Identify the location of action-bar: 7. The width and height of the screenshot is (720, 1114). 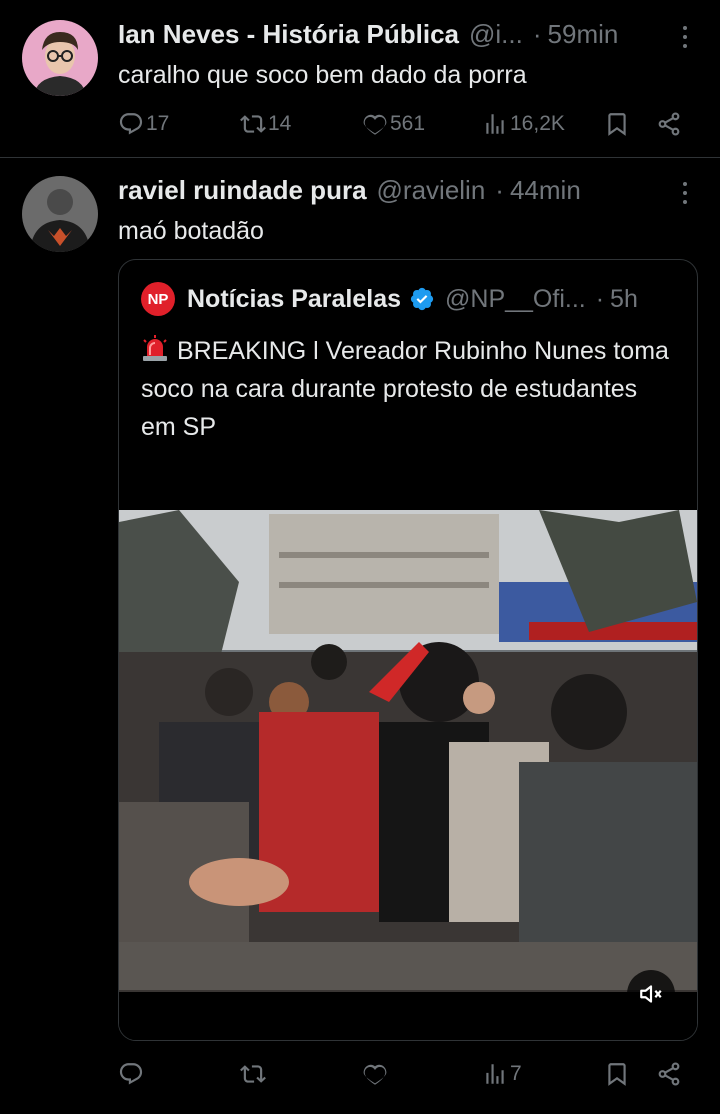
(404, 1074).